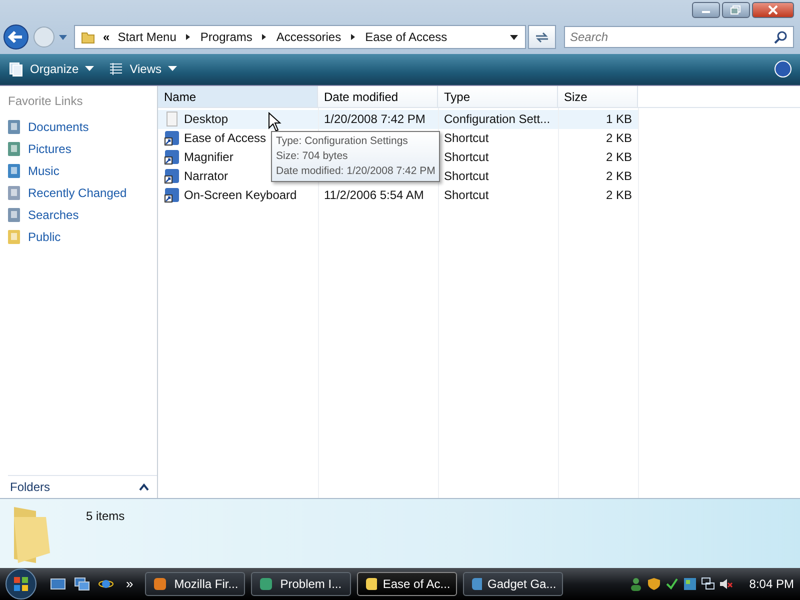 Image resolution: width=800 pixels, height=600 pixels. Describe the element at coordinates (771, 583) in the screenshot. I see `clock: 8:04 PM` at that location.